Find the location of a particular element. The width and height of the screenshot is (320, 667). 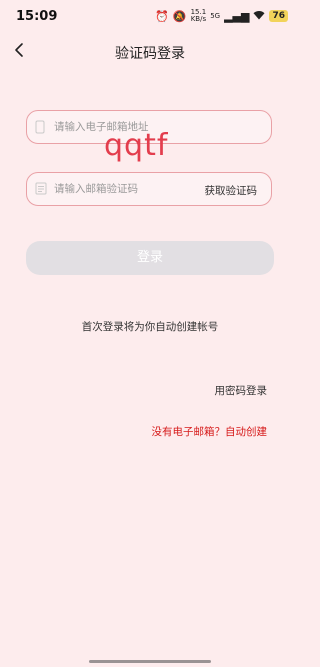

page-title: 验证码登录 is located at coordinates (150, 54).